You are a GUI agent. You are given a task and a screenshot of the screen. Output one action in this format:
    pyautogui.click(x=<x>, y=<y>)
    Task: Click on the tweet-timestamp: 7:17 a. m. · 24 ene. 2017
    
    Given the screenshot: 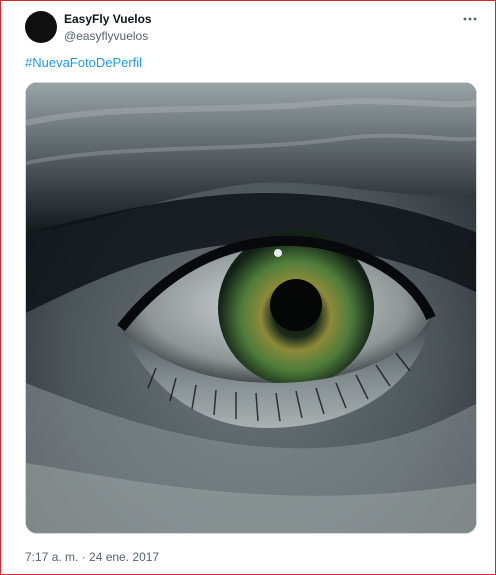 What is the action you would take?
    pyautogui.click(x=92, y=557)
    